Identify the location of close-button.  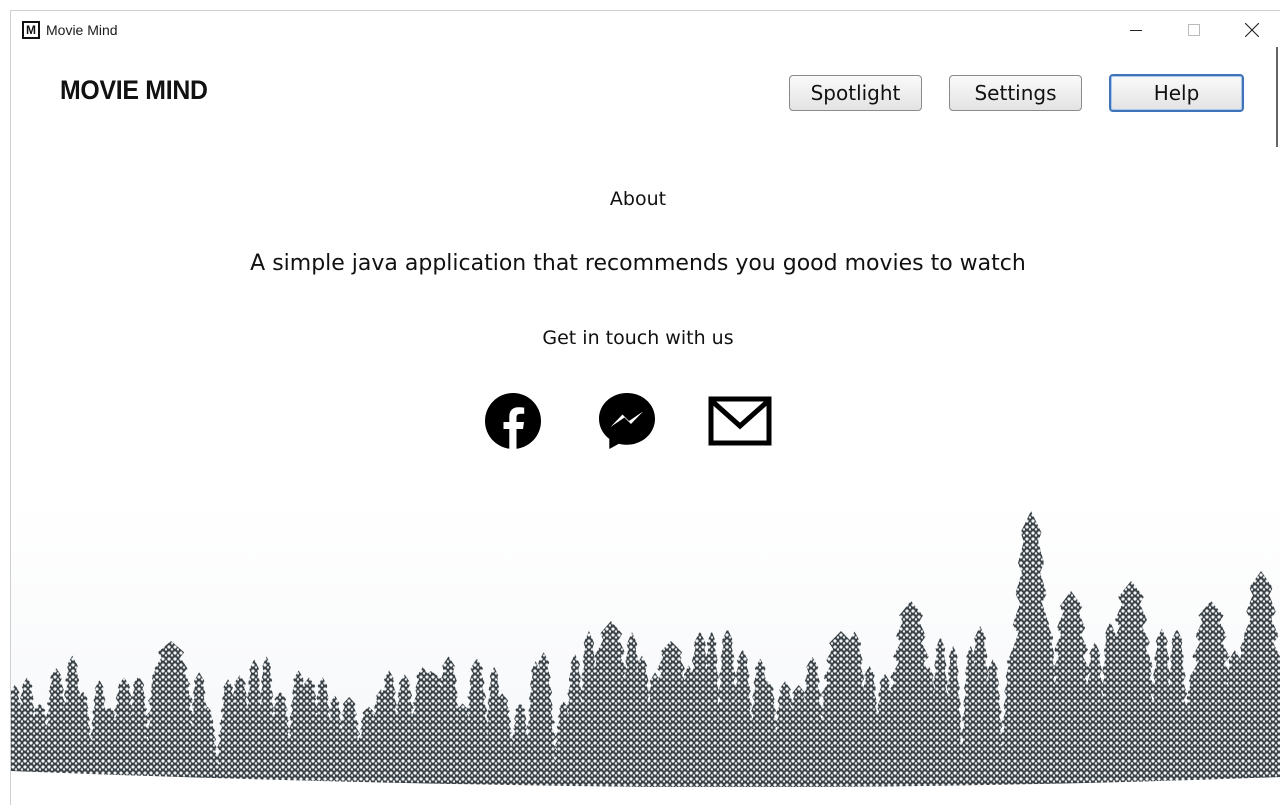
(1251, 30).